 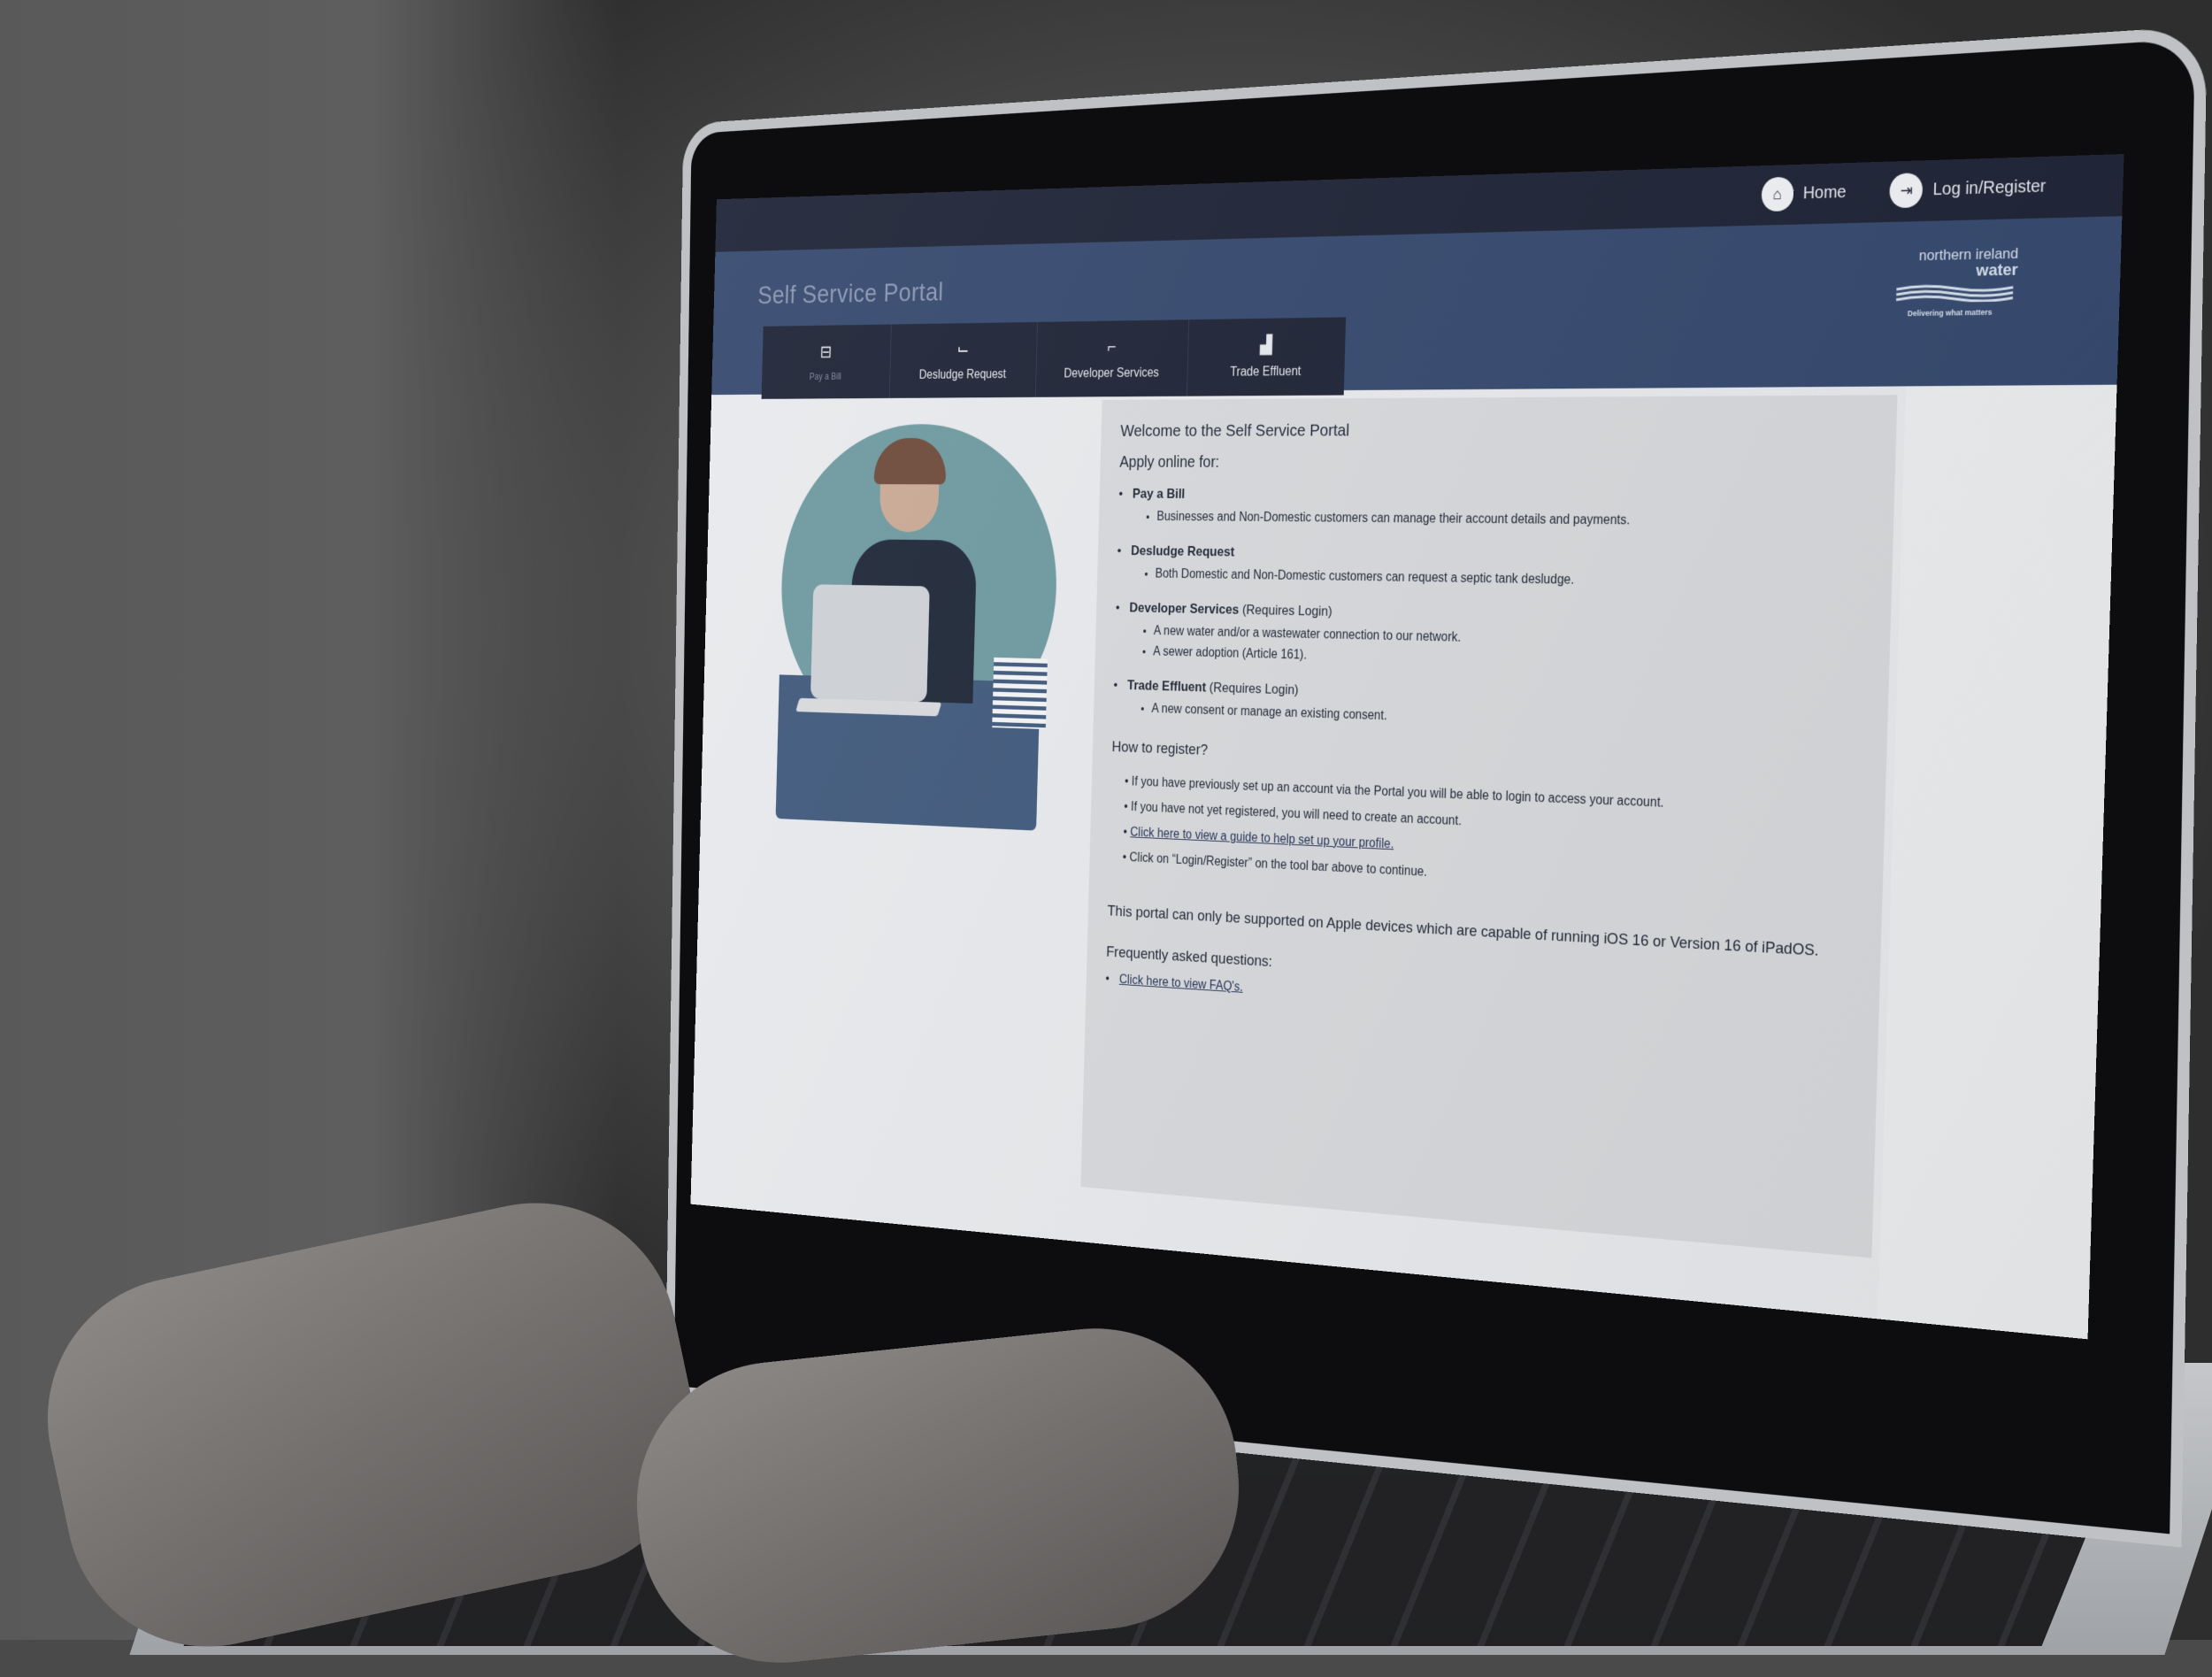 I want to click on tab-pay-a-bill: ⊟ Pay a Bill, so click(x=827, y=362).